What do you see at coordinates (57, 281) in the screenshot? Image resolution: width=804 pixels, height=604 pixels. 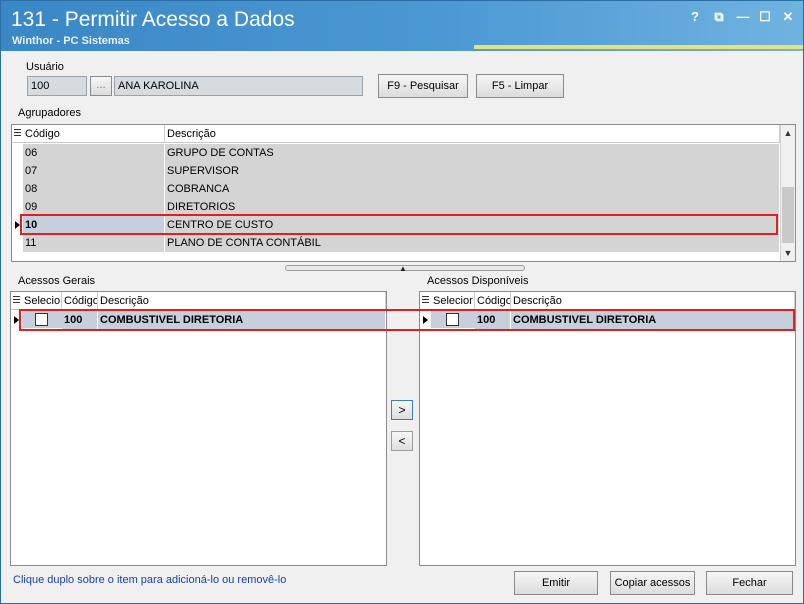 I see `acessos-gerais-label: Acessos Gerais` at bounding box center [57, 281].